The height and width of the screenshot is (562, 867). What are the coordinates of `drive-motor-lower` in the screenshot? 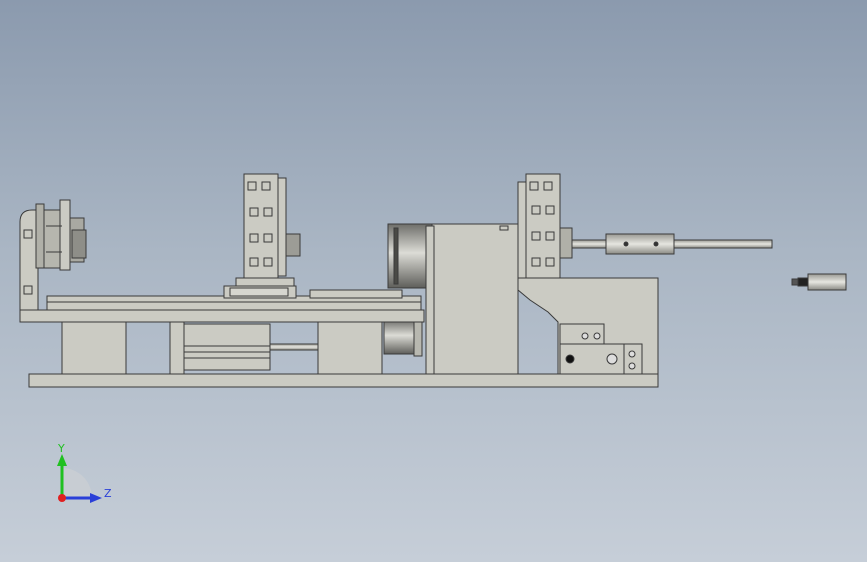 It's located at (403, 337).